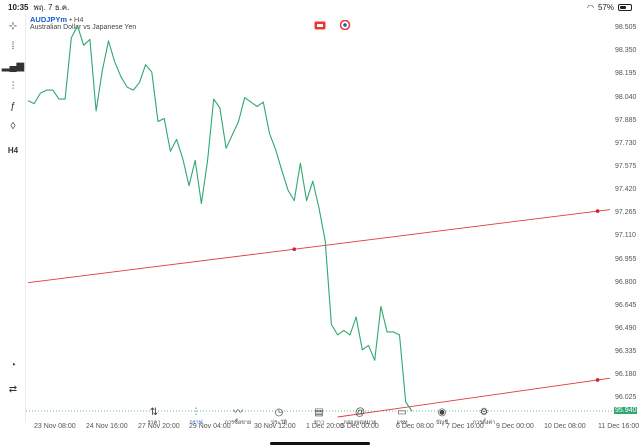 The image size is (640, 447). Describe the element at coordinates (13, 150) in the screenshot. I see `timeframe-button: H4` at that location.